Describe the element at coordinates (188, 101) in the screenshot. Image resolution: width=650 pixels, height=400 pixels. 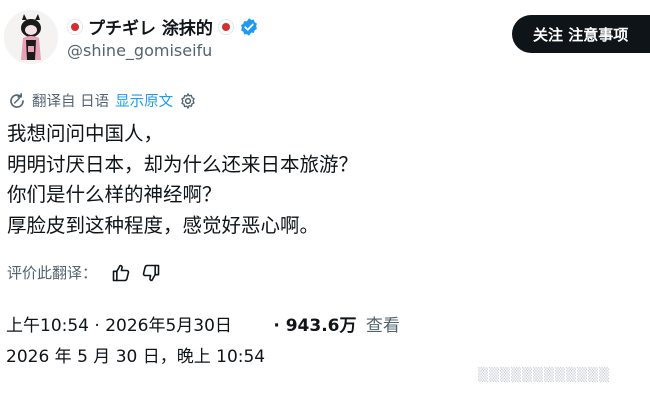
I see `gear-icon` at that location.